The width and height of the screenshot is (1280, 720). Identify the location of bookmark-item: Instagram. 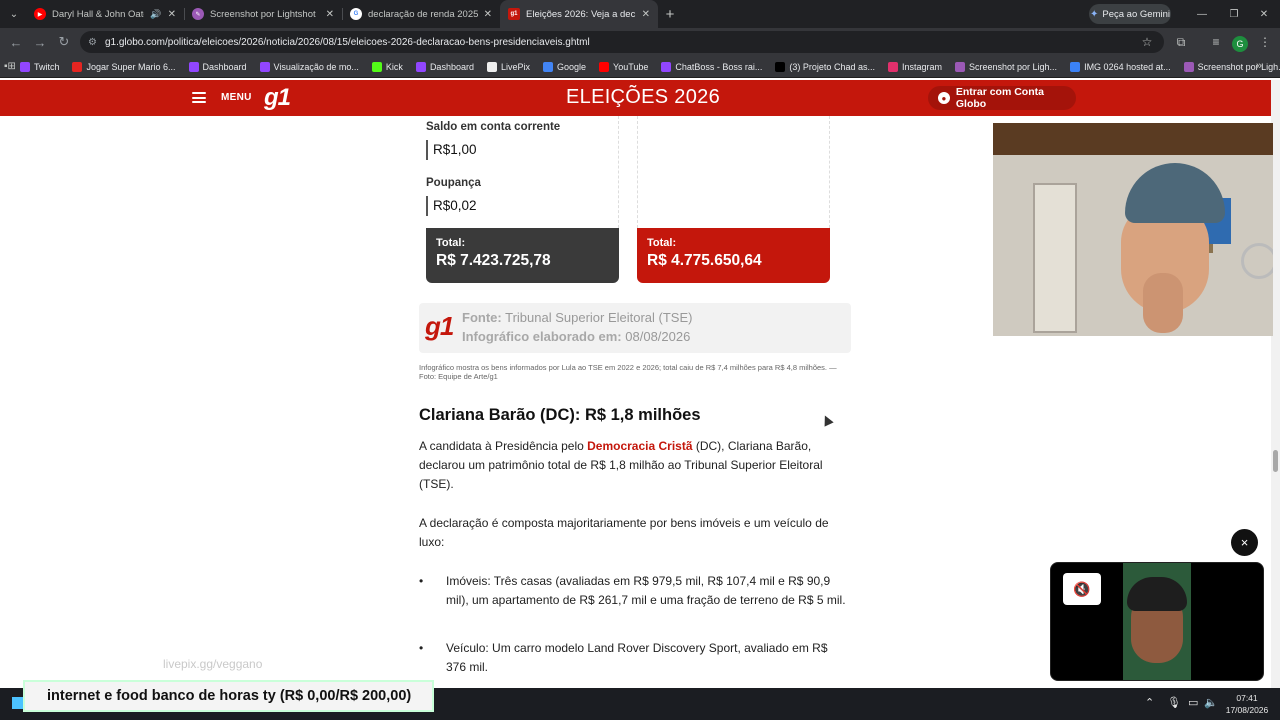
(914, 66).